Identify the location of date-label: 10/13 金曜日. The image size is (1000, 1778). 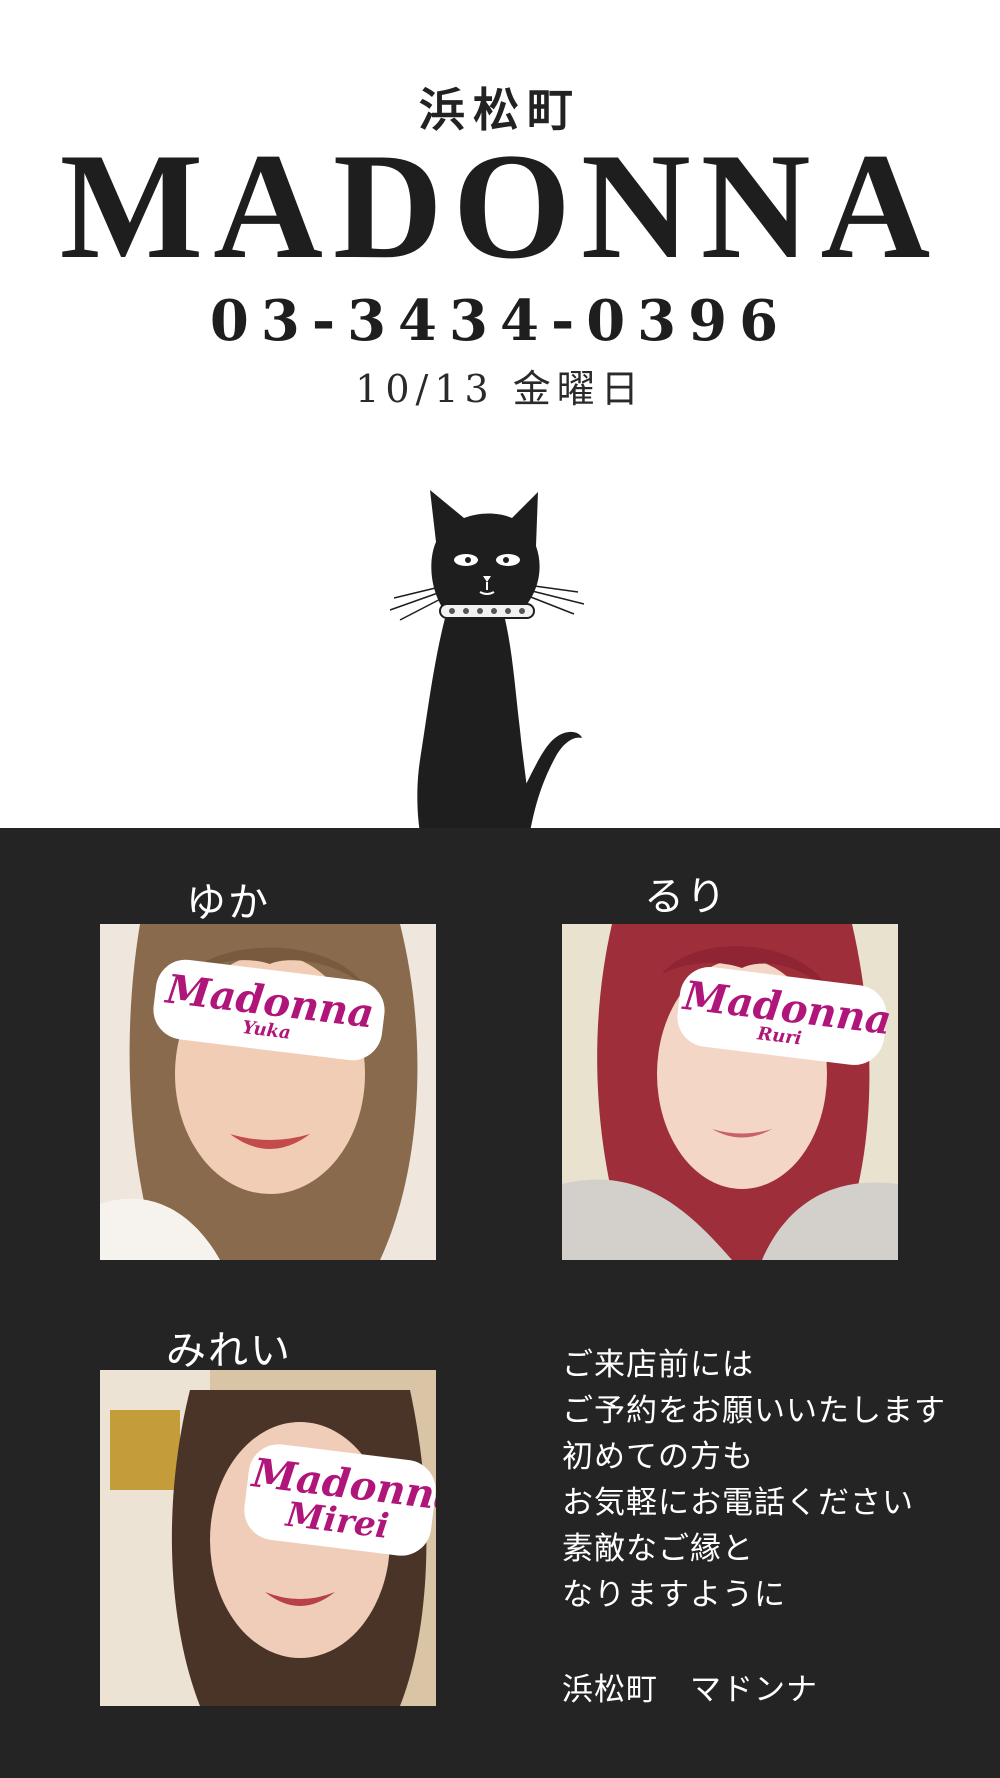
(500, 389).